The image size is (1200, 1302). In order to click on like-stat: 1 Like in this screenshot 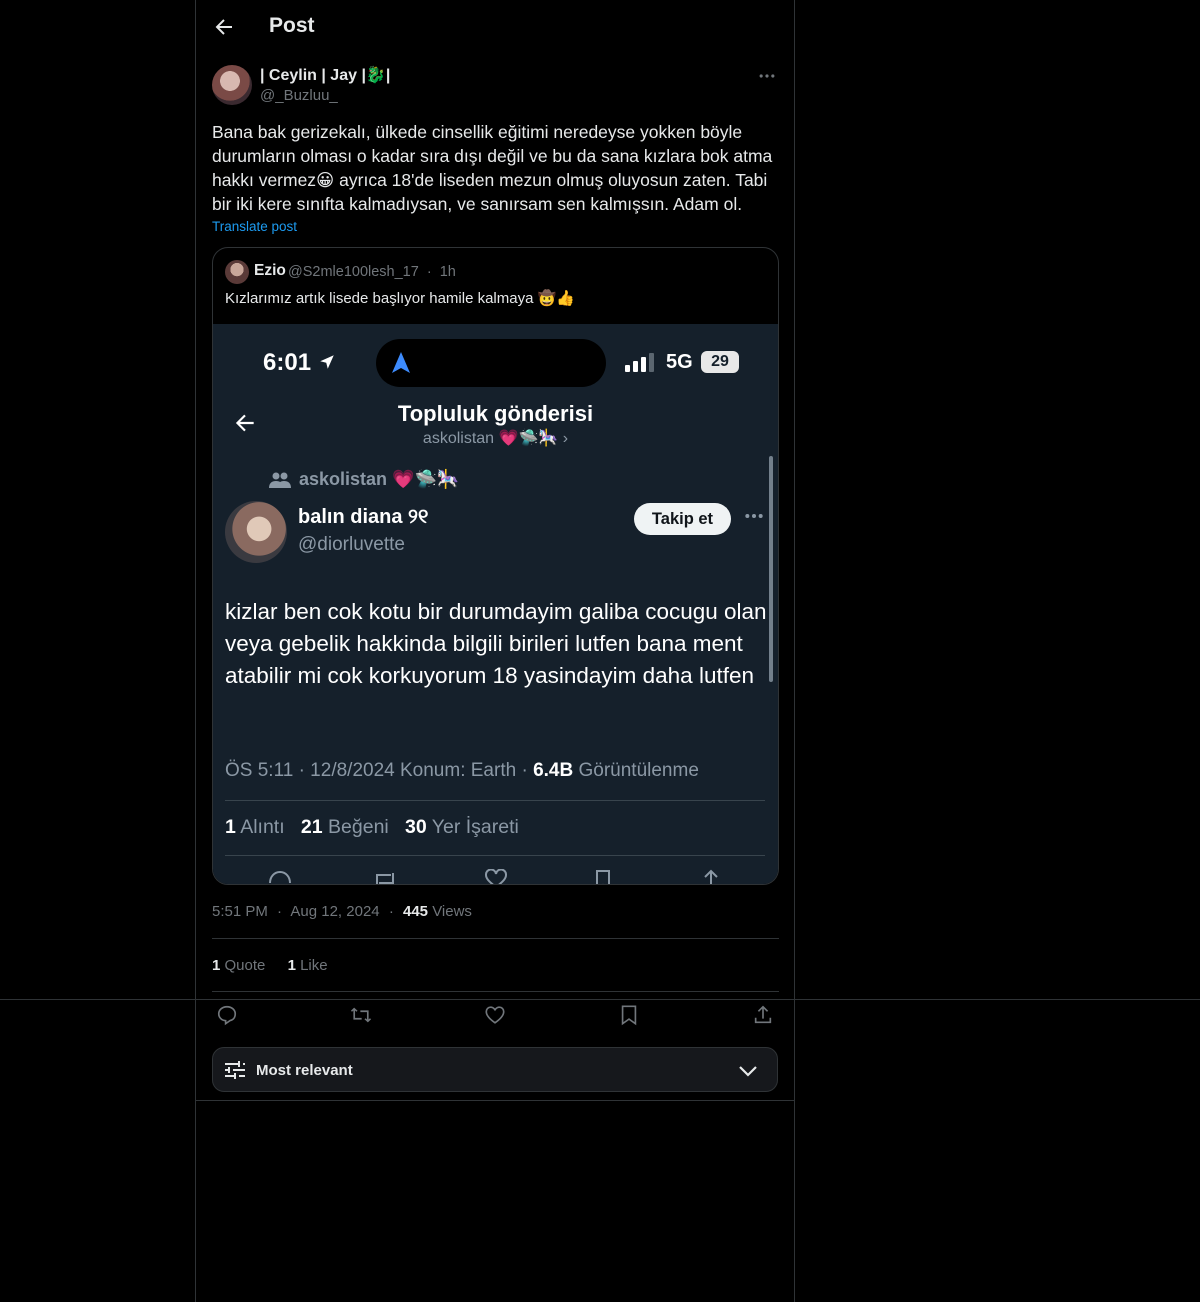, I will do `click(308, 965)`.